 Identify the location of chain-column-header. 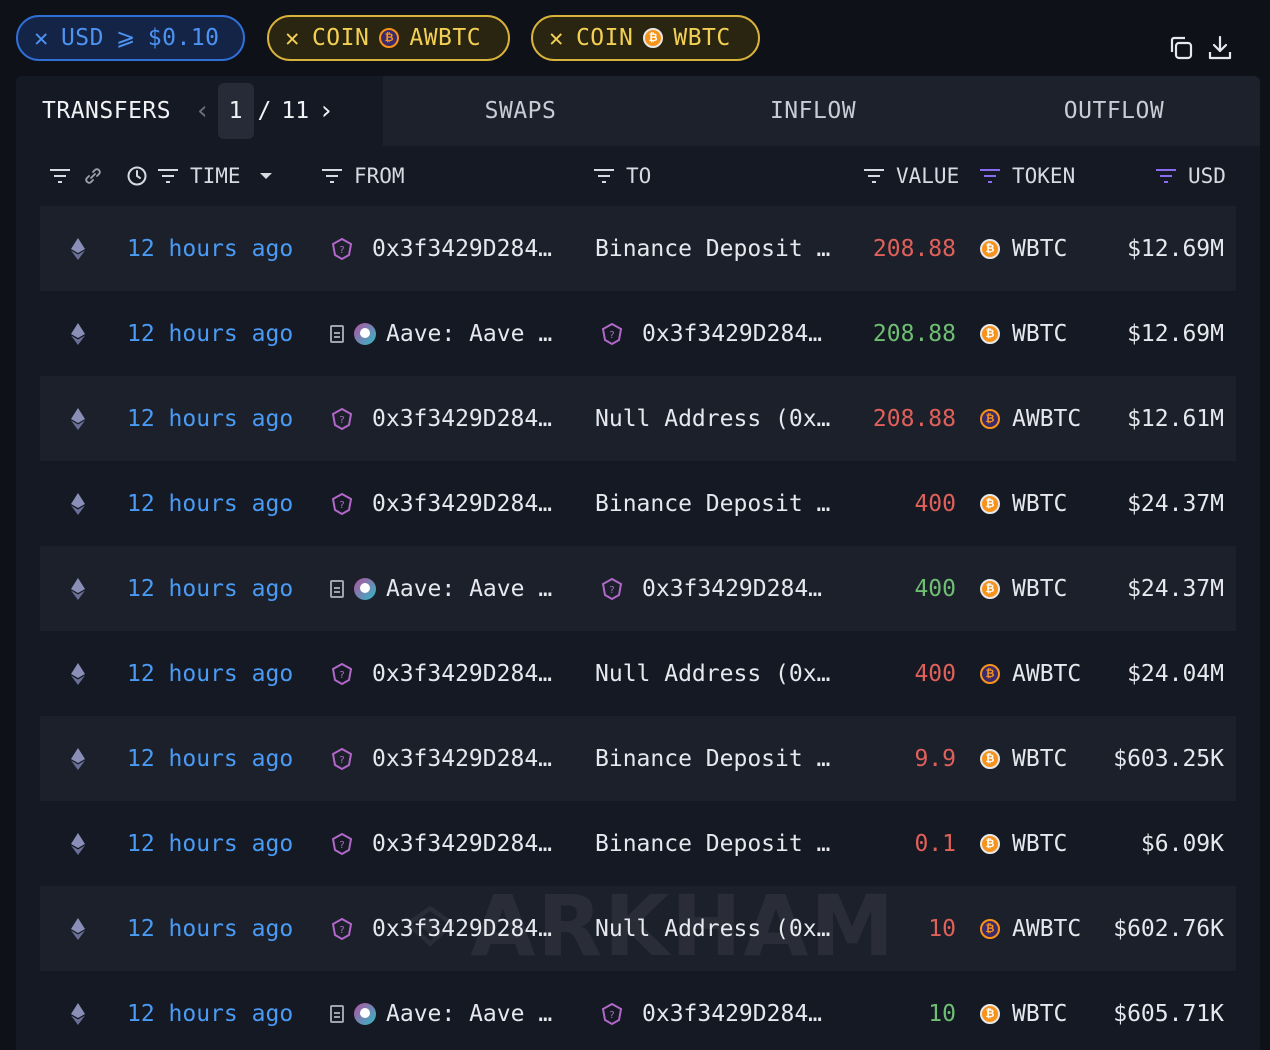
(77, 176).